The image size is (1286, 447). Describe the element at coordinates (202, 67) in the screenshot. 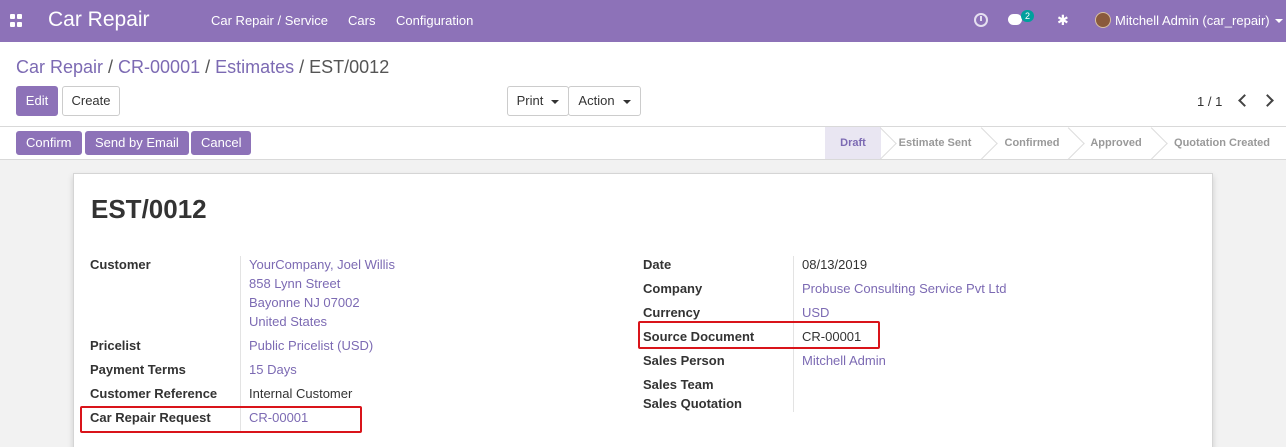

I see `breadcrumb: Car Repair / CR-00001/Estimates / EST/0012` at that location.